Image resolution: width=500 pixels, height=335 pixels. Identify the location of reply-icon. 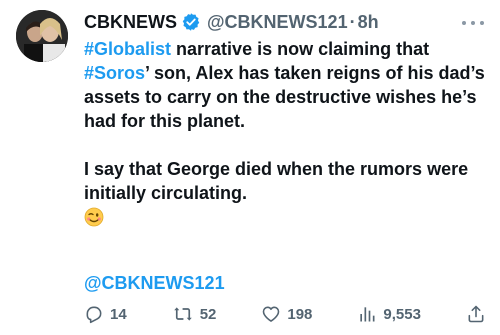
(94, 315).